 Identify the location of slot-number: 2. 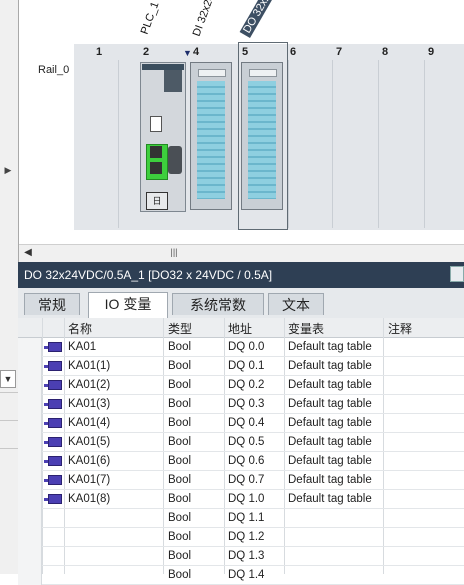
(146, 52).